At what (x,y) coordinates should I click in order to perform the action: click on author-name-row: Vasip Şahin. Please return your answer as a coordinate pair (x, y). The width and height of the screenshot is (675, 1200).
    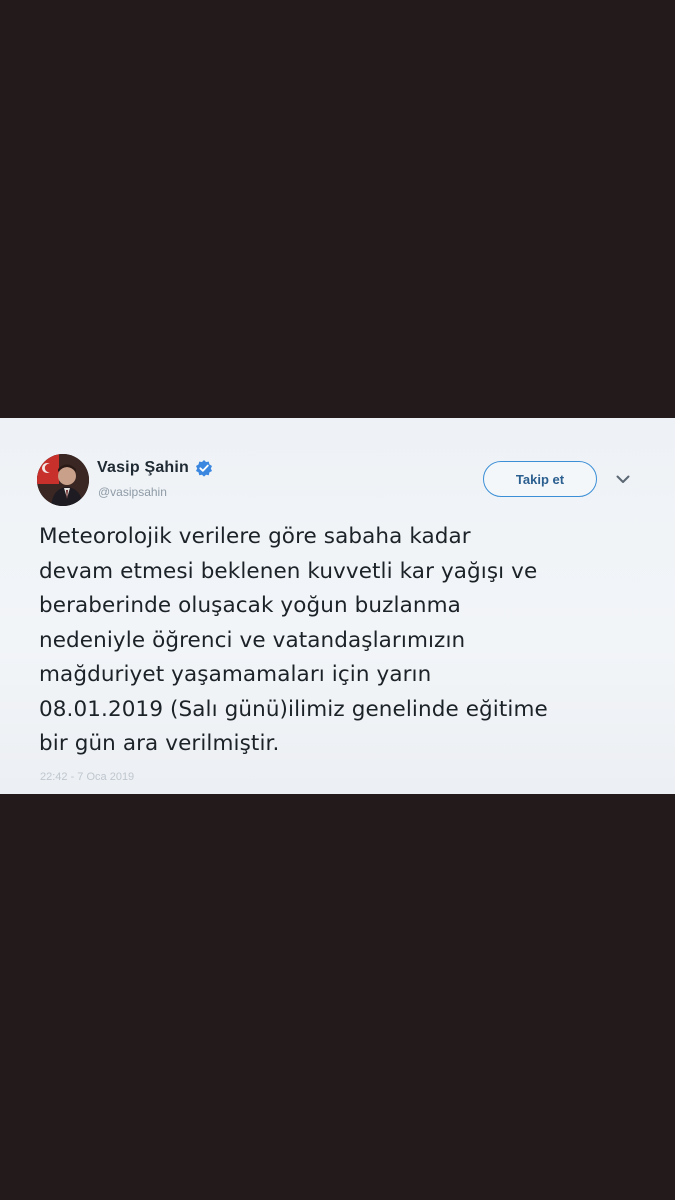
    Looking at the image, I should click on (155, 468).